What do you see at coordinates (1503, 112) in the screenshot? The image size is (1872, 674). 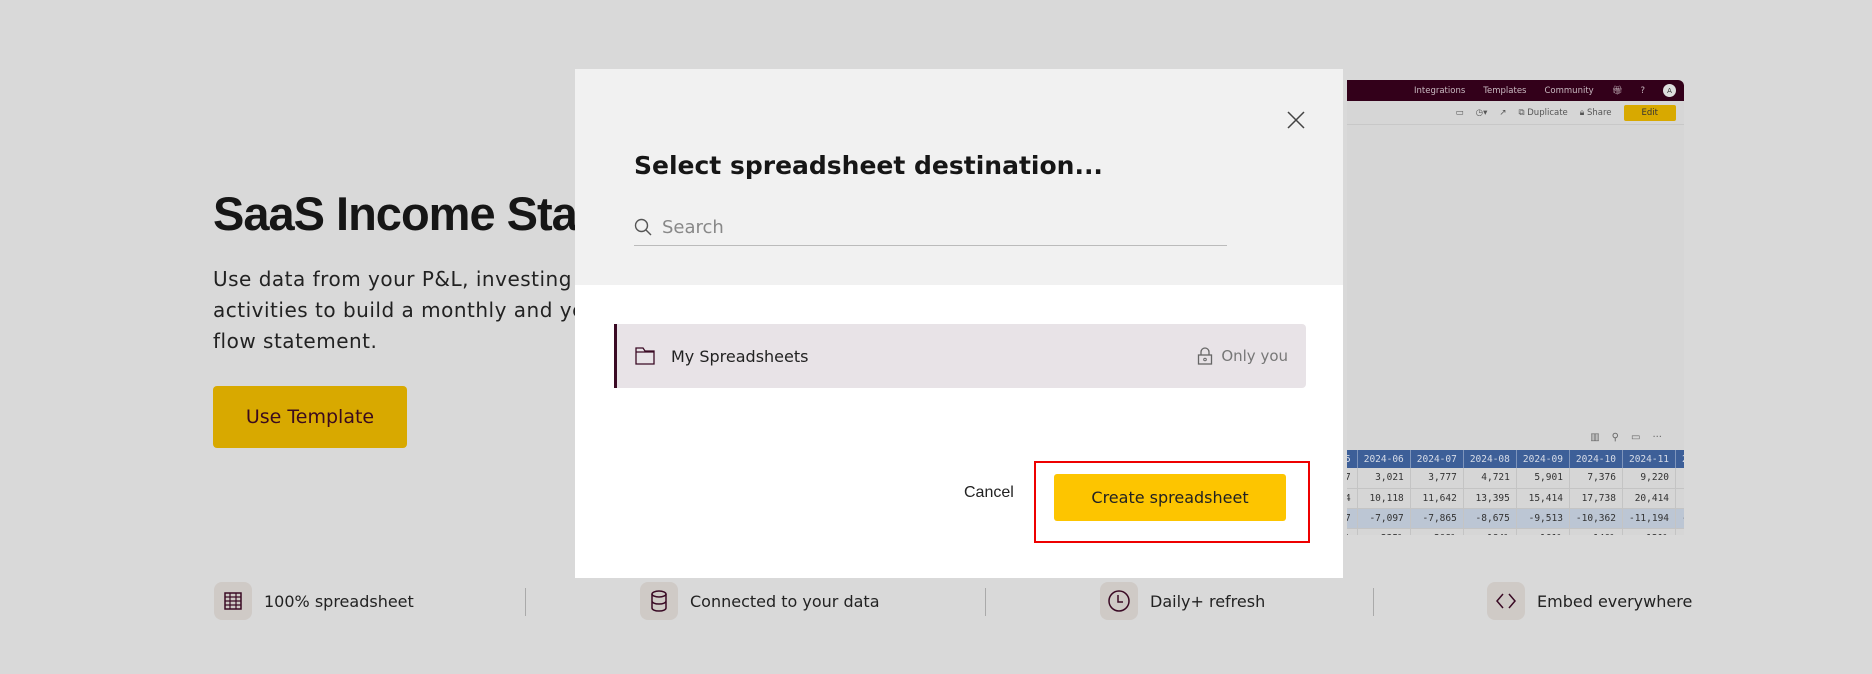 I see `trend-icon: ↗` at bounding box center [1503, 112].